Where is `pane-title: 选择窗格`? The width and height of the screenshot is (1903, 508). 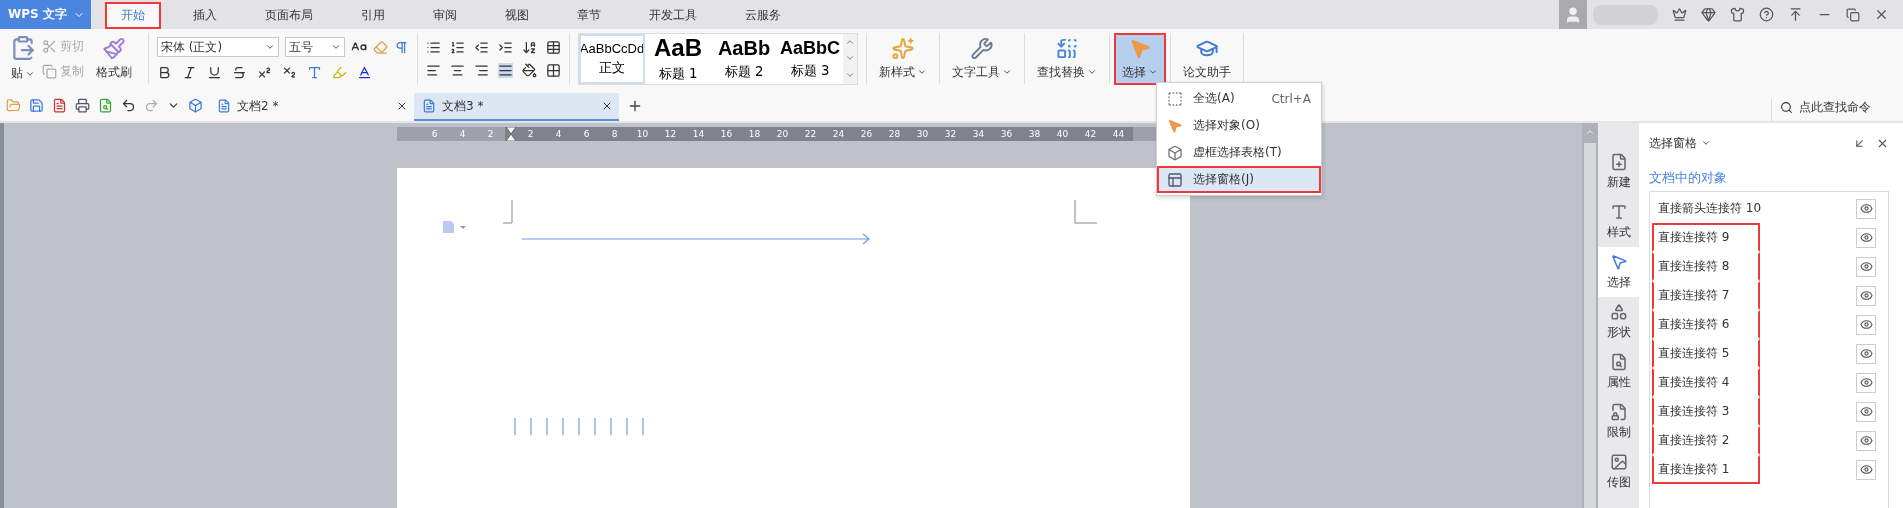
pane-title: 选择窗格 is located at coordinates (1680, 143).